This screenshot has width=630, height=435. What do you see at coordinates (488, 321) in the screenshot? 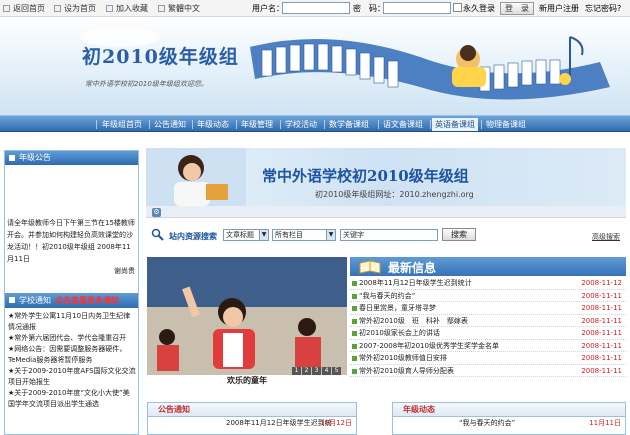
I see `list-item: 常外初2010级 班 科补 鄢嫁表 2008-11-11` at bounding box center [488, 321].